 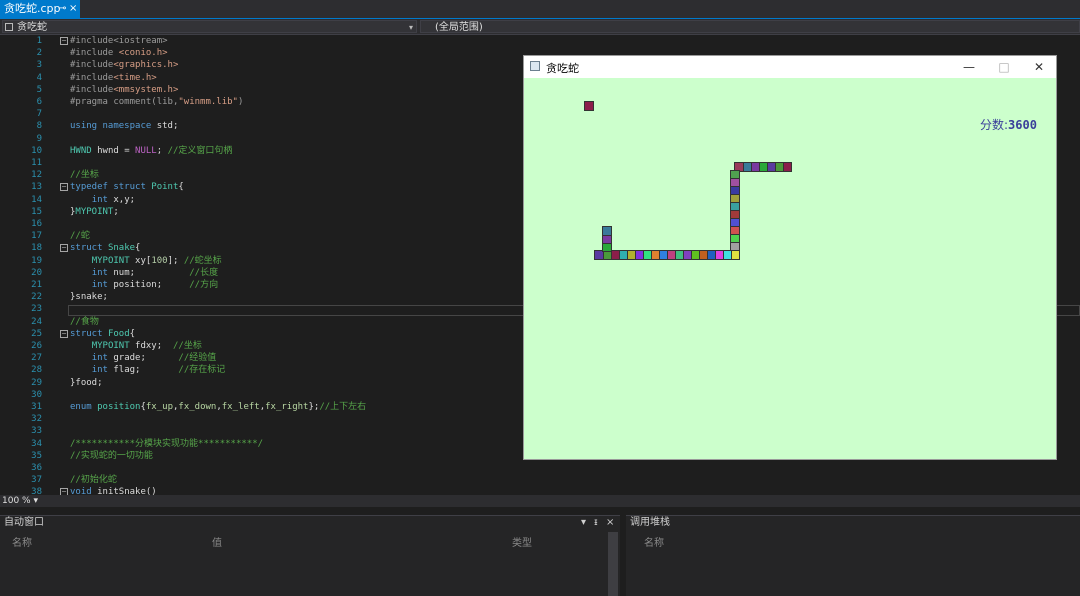 I want to click on code-text: /***********分模块实现功能***********/, so click(x=167, y=443).